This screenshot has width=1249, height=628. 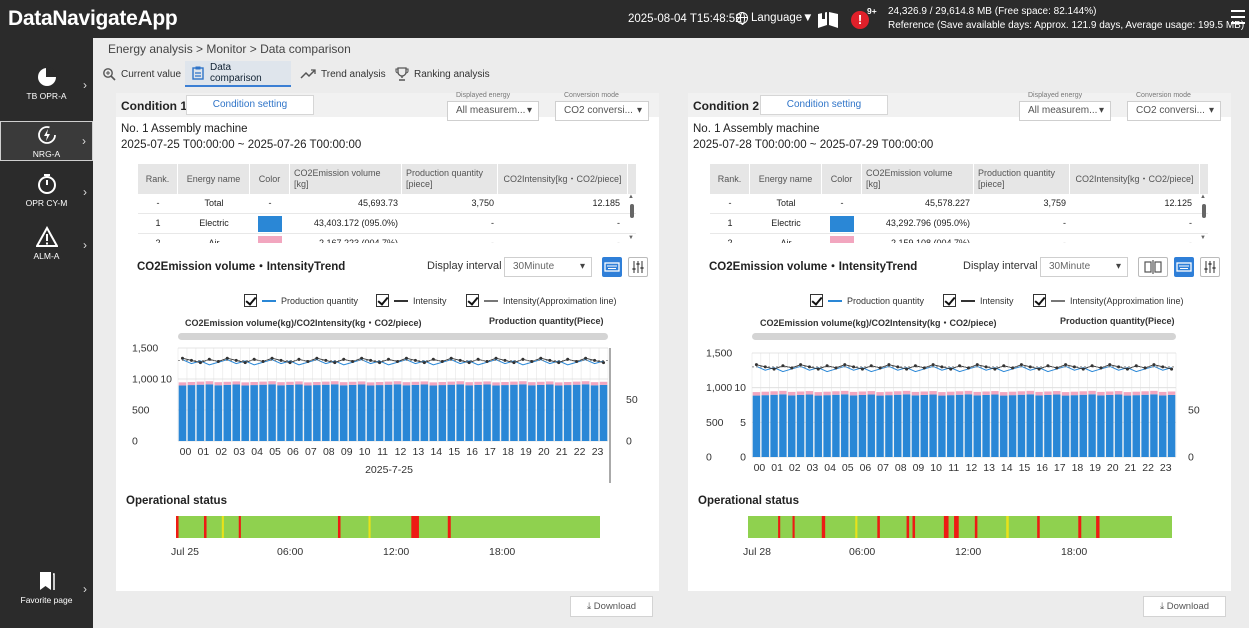 I want to click on sidebar-item-nrg-a: NRG-A ›, so click(x=46, y=141).